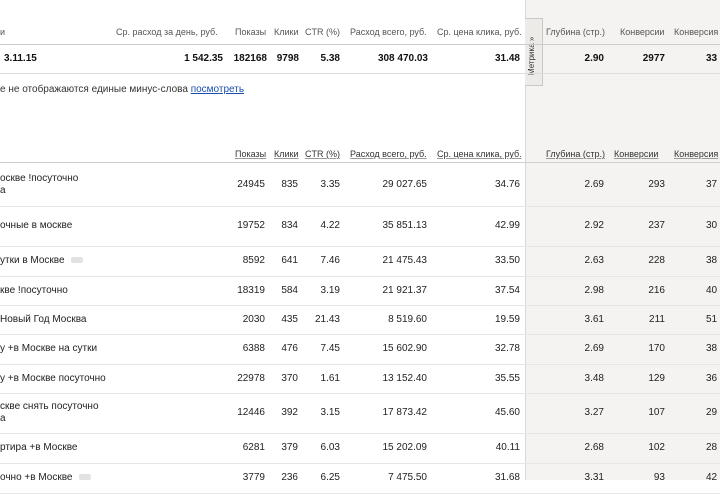  I want to click on cell-clicks: 392, so click(289, 412).